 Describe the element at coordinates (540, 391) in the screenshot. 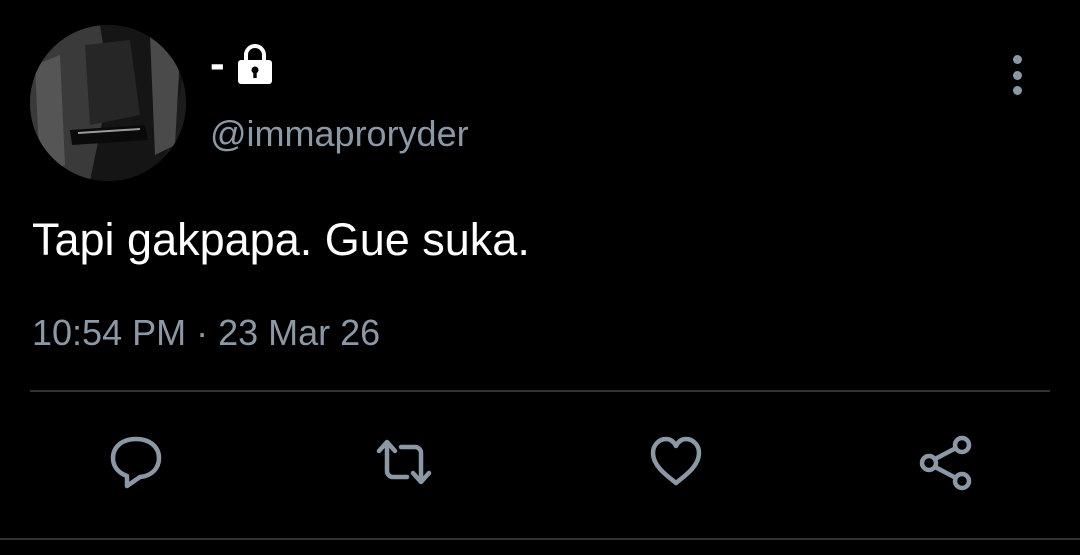

I see `divider` at that location.